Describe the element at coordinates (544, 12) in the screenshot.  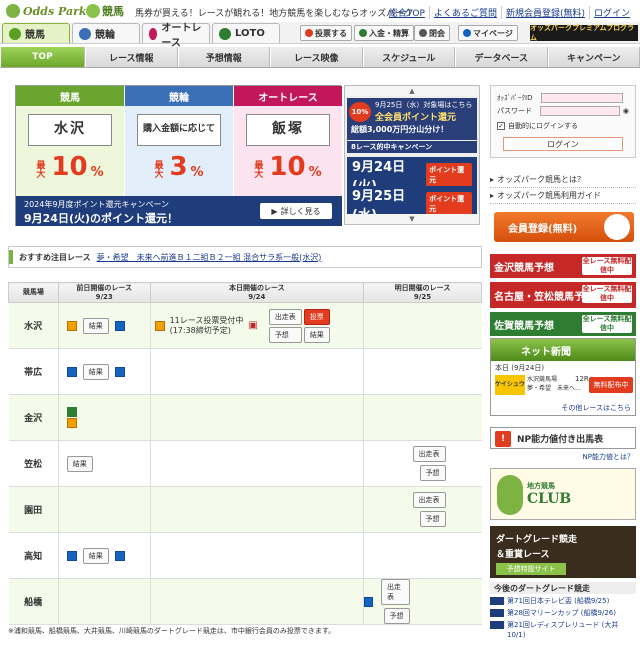
I see `link-register: 新規会員登録(無料)` at that location.